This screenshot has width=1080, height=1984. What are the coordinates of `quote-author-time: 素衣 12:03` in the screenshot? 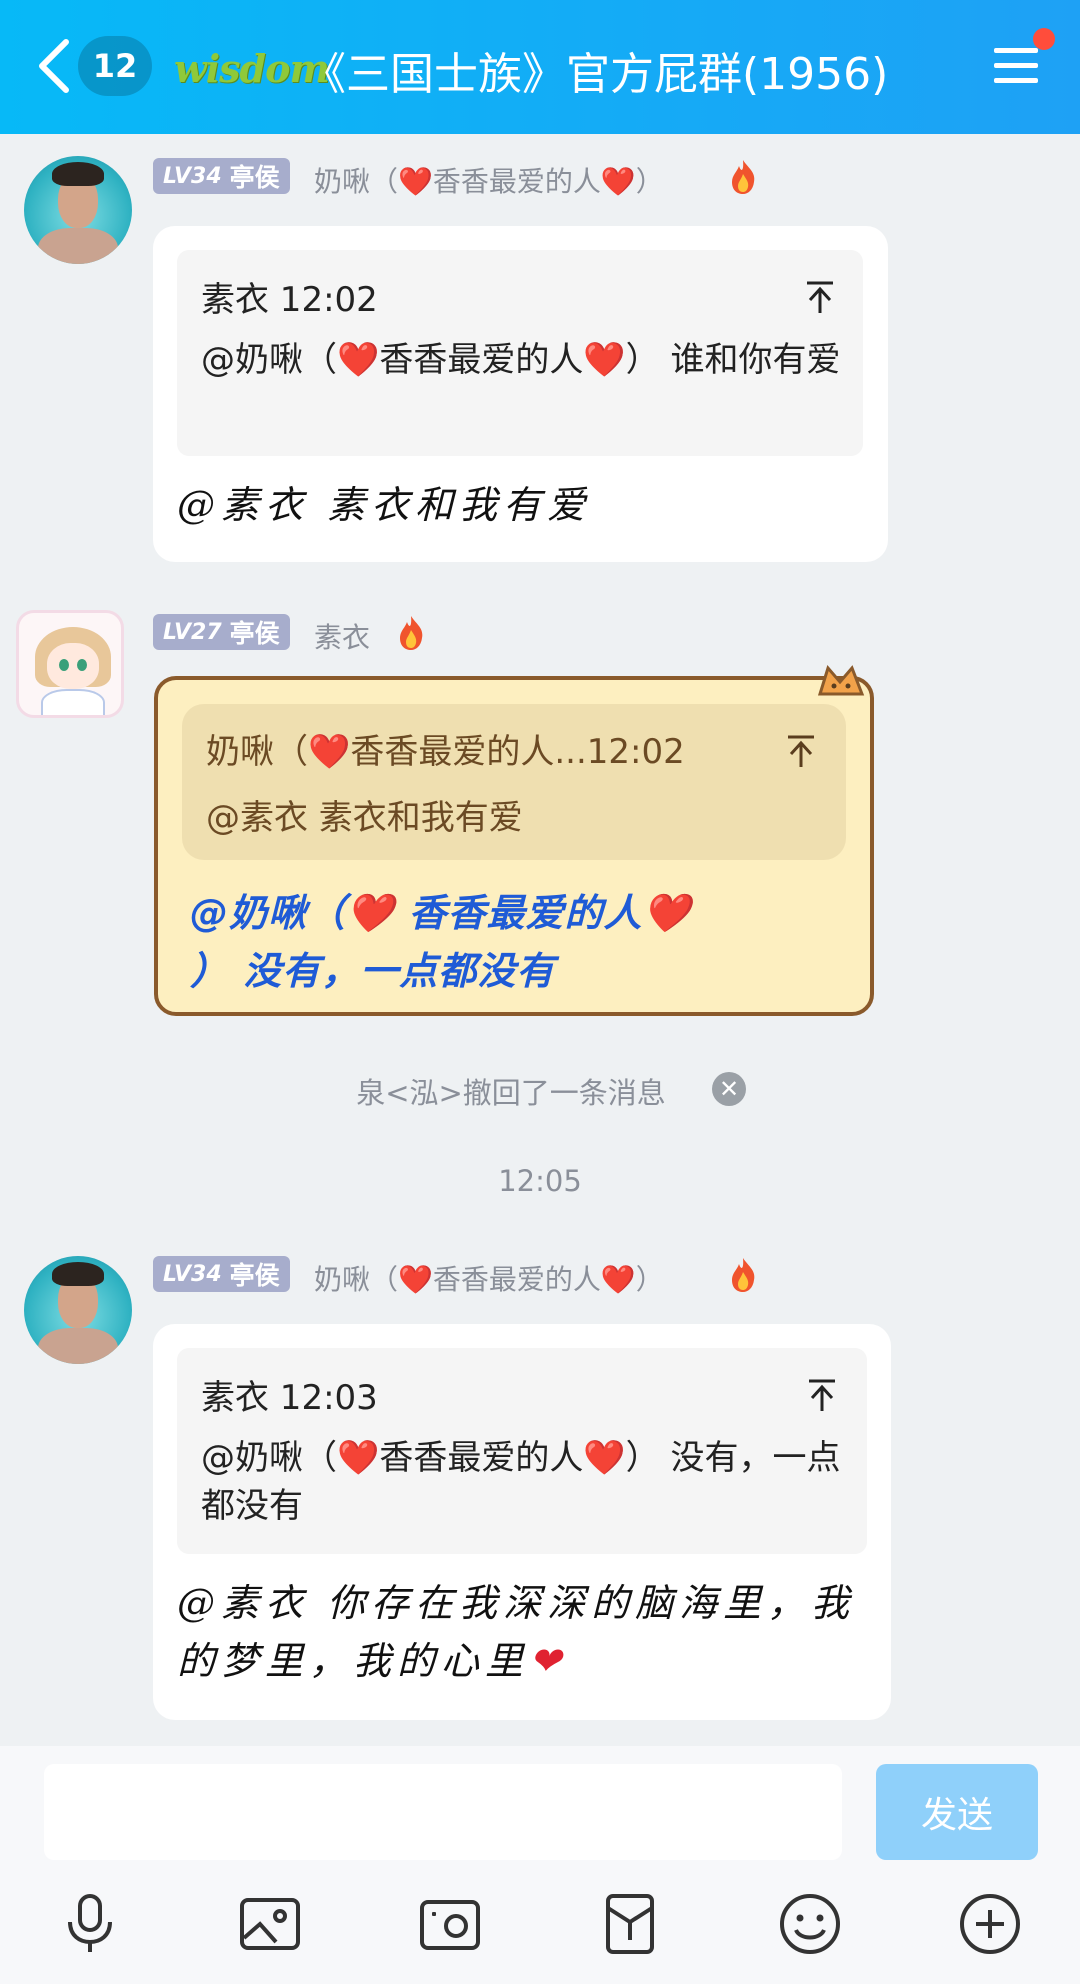 It's located at (289, 1398).